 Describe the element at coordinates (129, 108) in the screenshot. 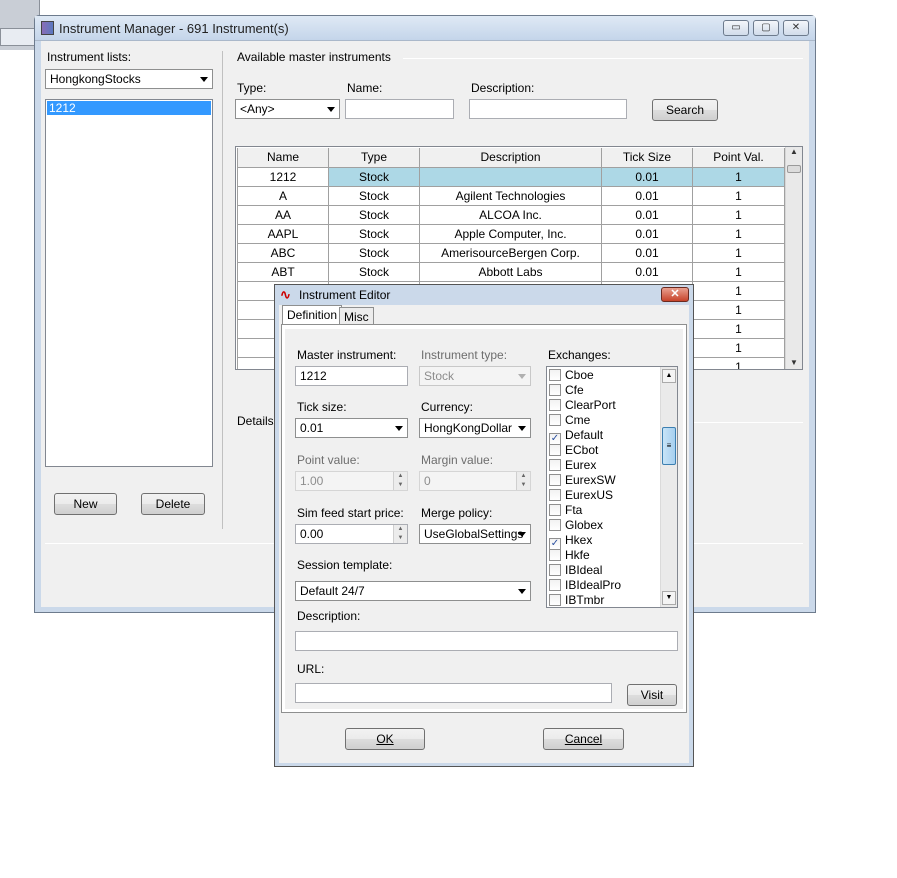

I see `list-item: 1212` at that location.